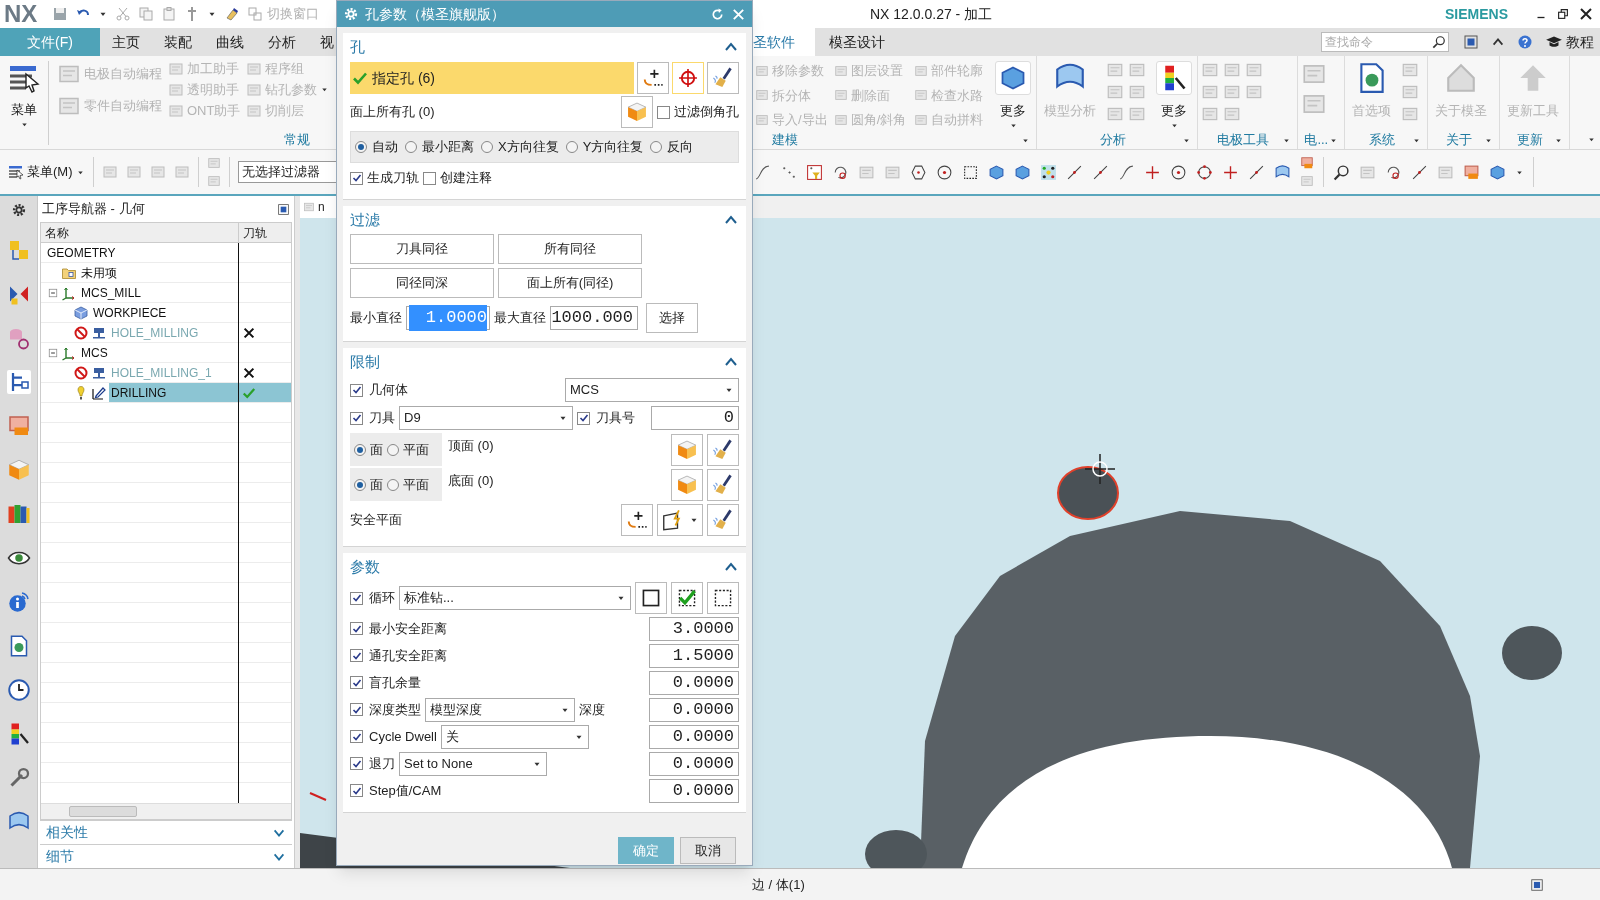  I want to click on zoom-icon, so click(1341, 172).